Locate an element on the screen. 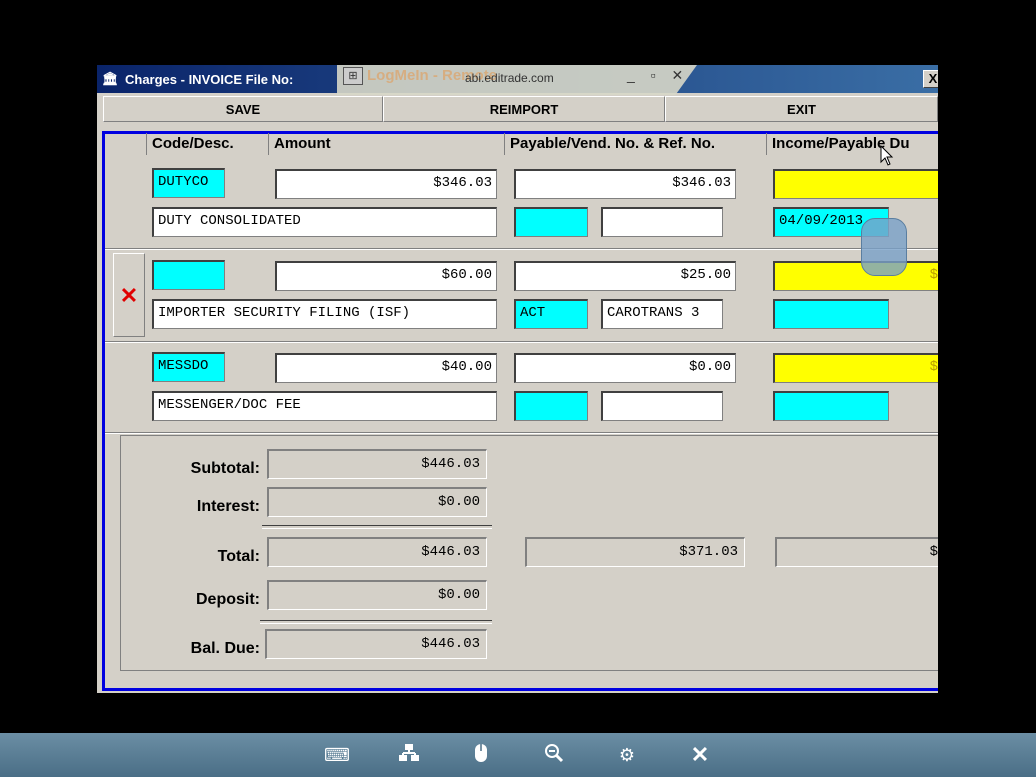 Image resolution: width=1036 pixels, height=777 pixels. column-header-payable: Payable/Vend. No. & Ref. No. is located at coordinates (636, 144).